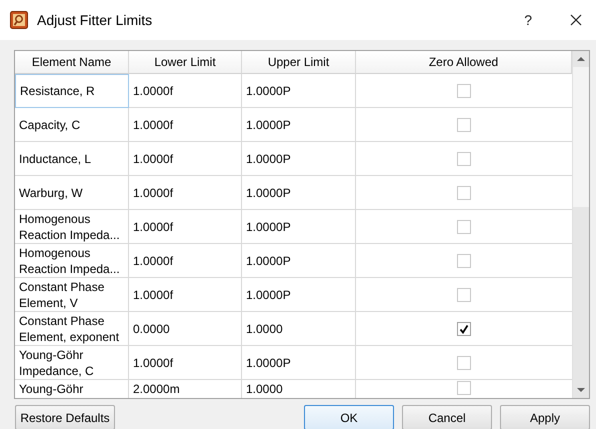  What do you see at coordinates (545, 417) in the screenshot?
I see `dialog-button: Apply` at bounding box center [545, 417].